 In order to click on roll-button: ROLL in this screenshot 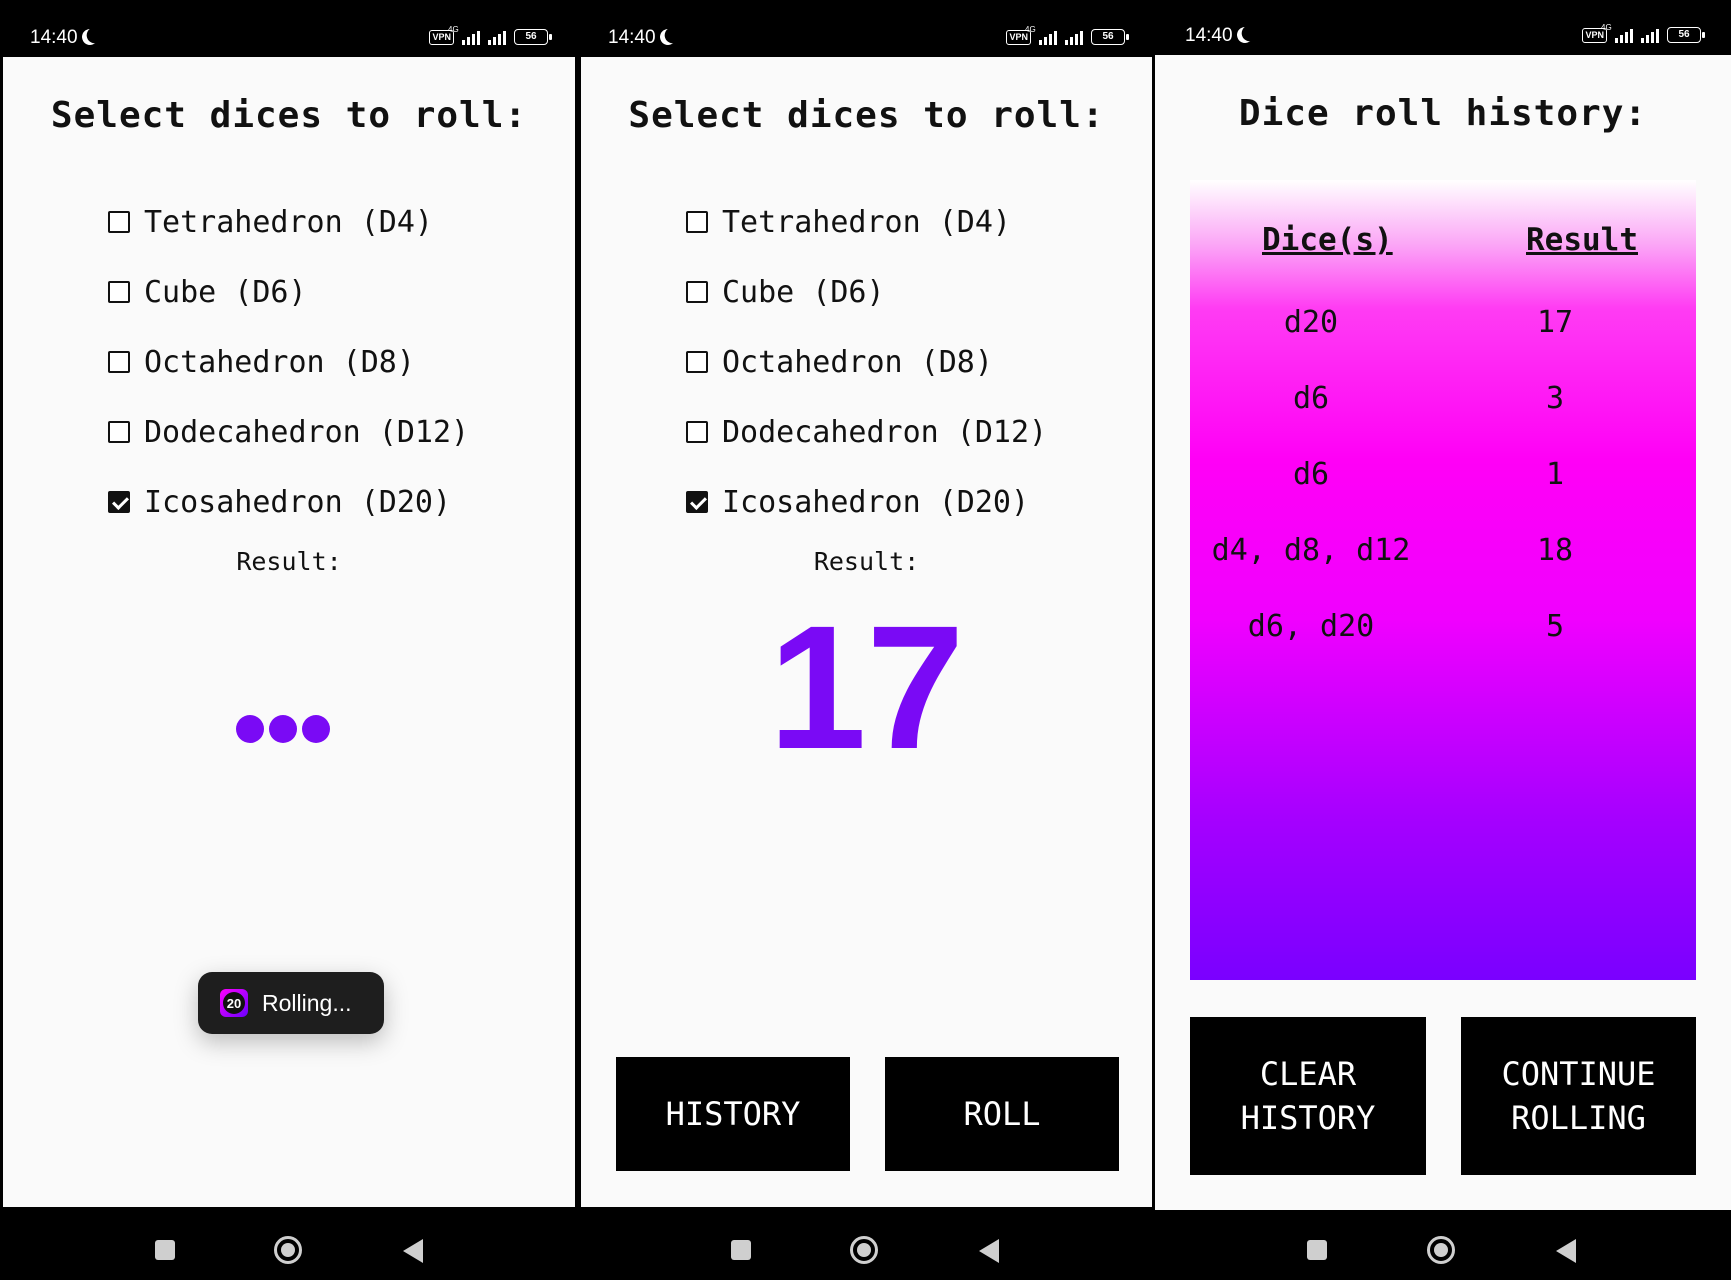, I will do `click(1002, 1114)`.